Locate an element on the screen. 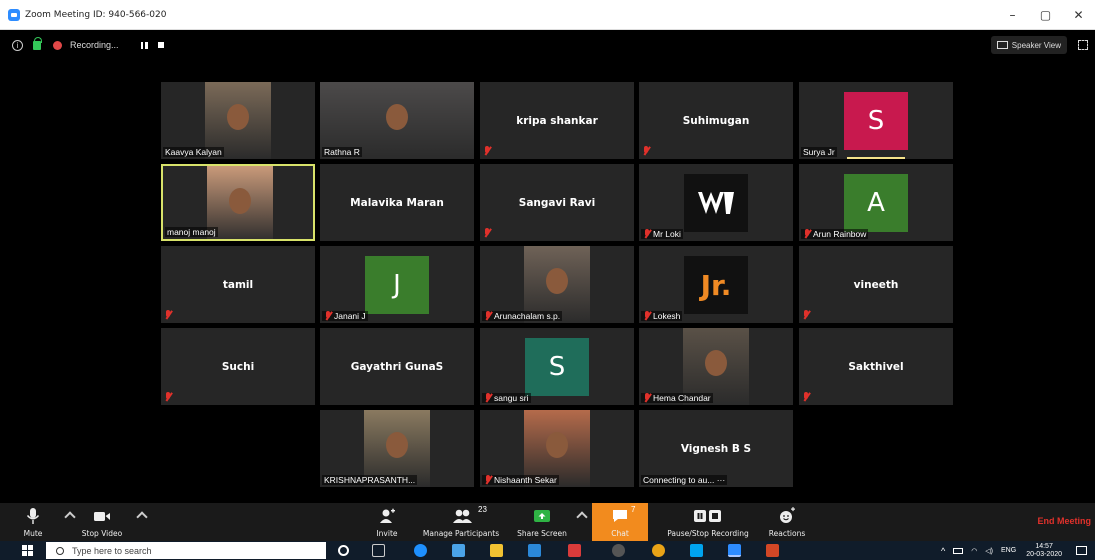 The width and height of the screenshot is (1095, 560). participant-name: kripa shankar is located at coordinates (557, 120).